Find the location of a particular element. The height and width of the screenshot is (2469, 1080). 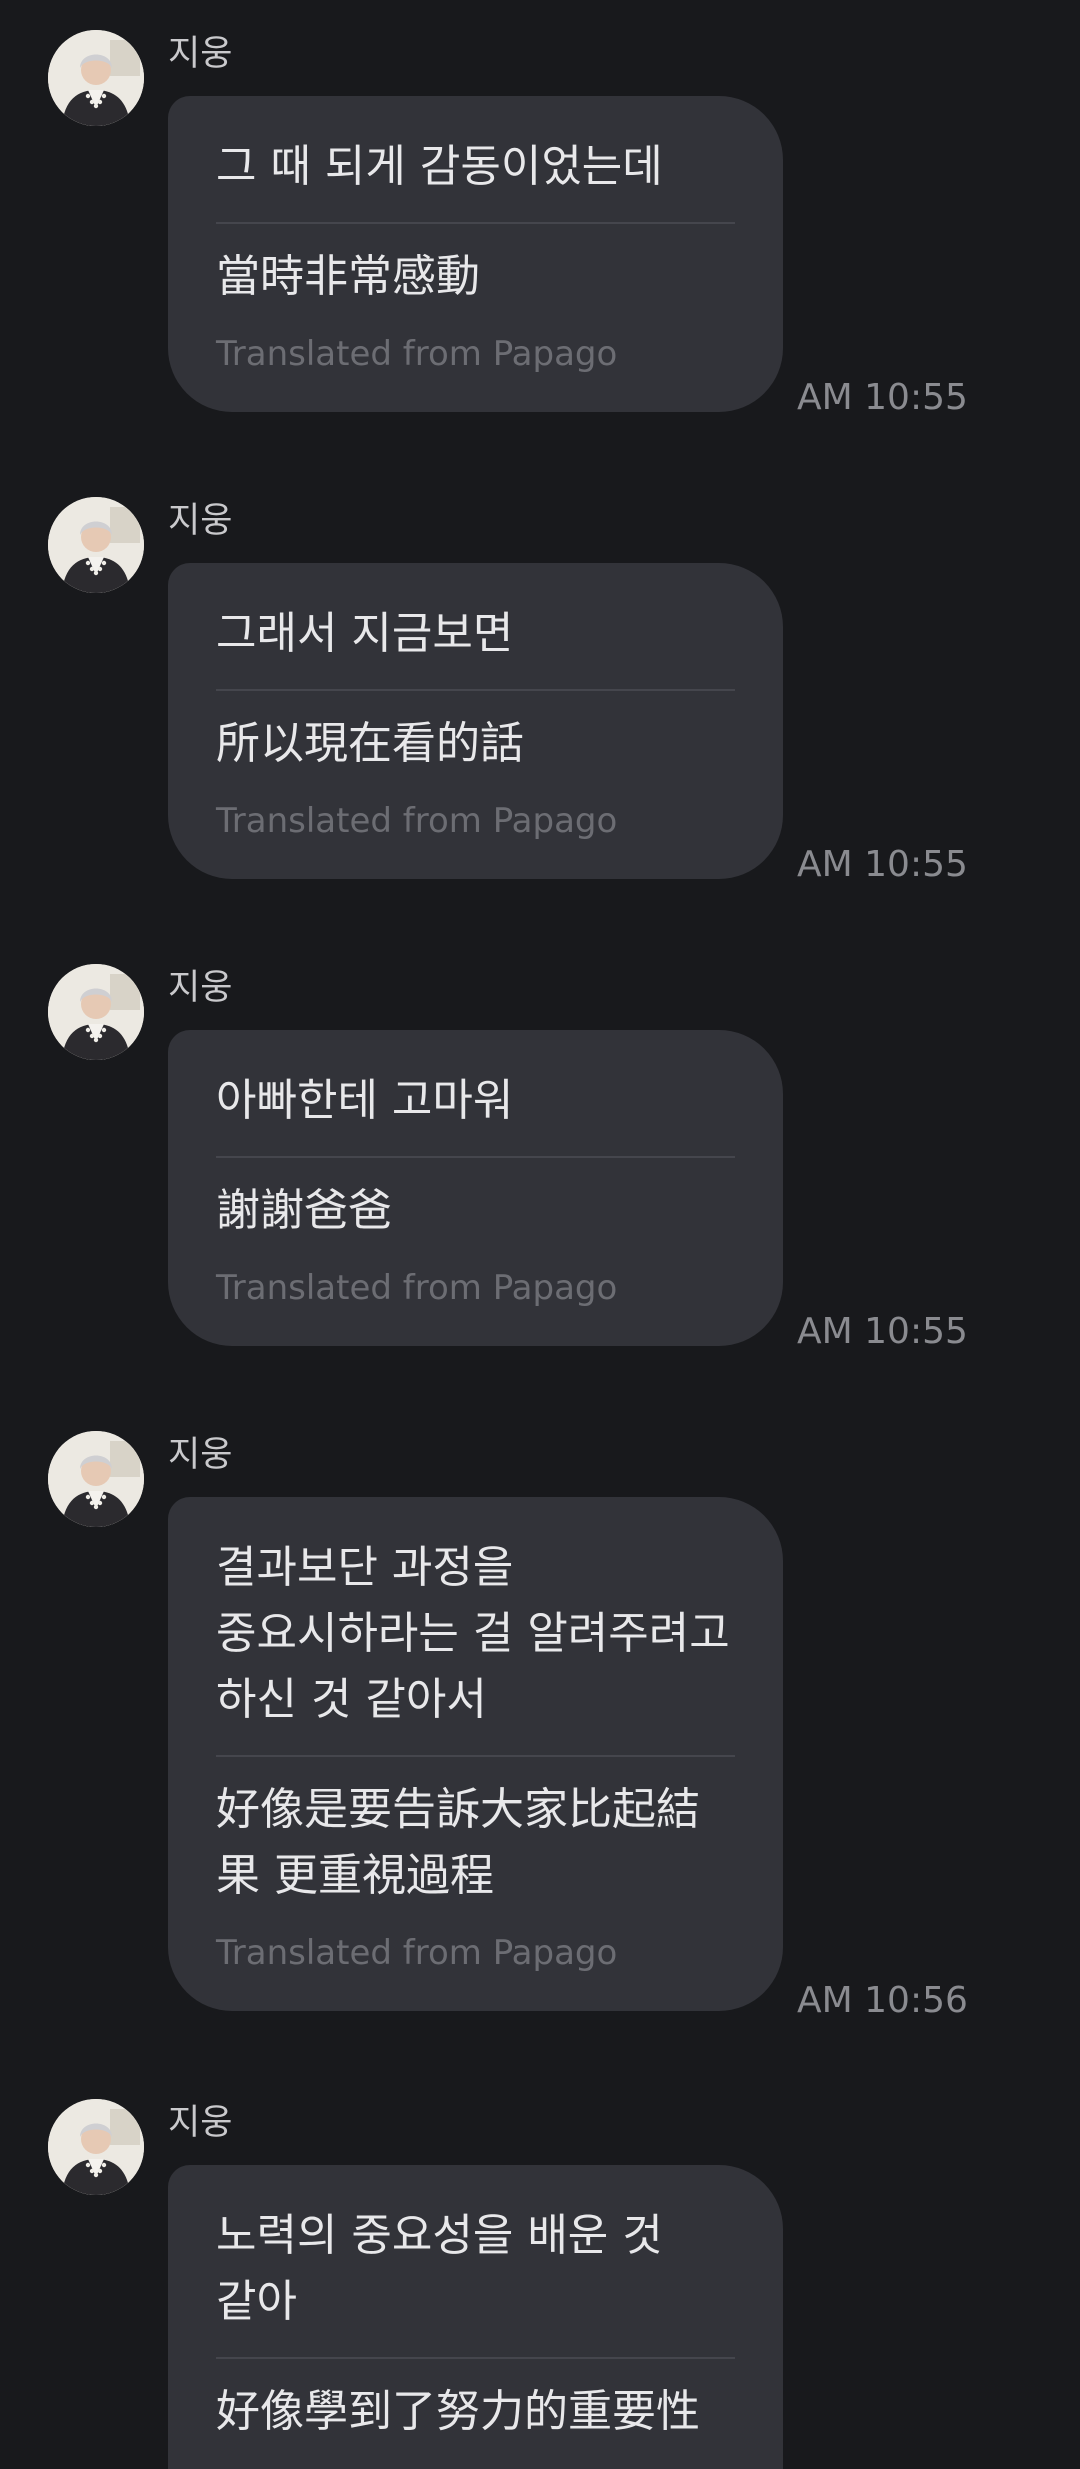

translated-text: 當時非常感動 is located at coordinates (348, 276).